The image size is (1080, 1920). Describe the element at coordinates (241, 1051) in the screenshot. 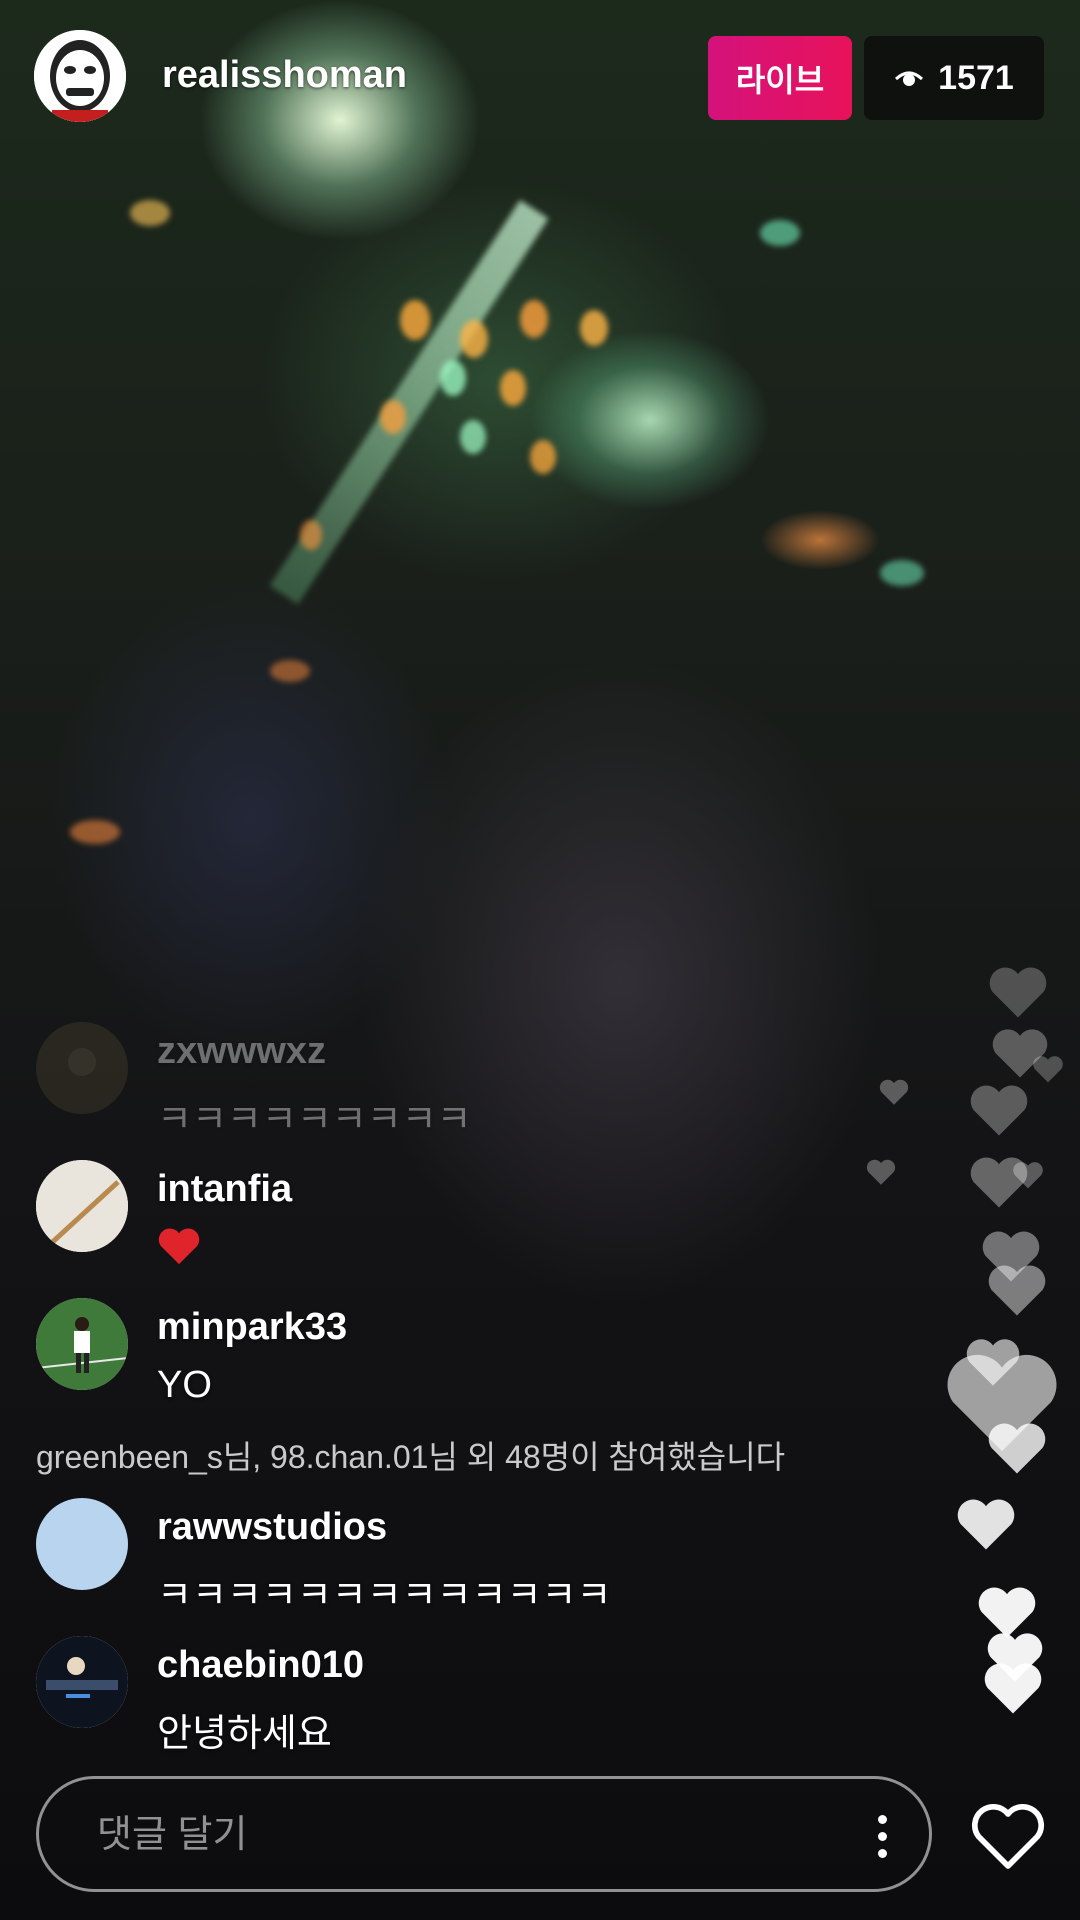

I see `comment-username: zxwwwxz` at that location.